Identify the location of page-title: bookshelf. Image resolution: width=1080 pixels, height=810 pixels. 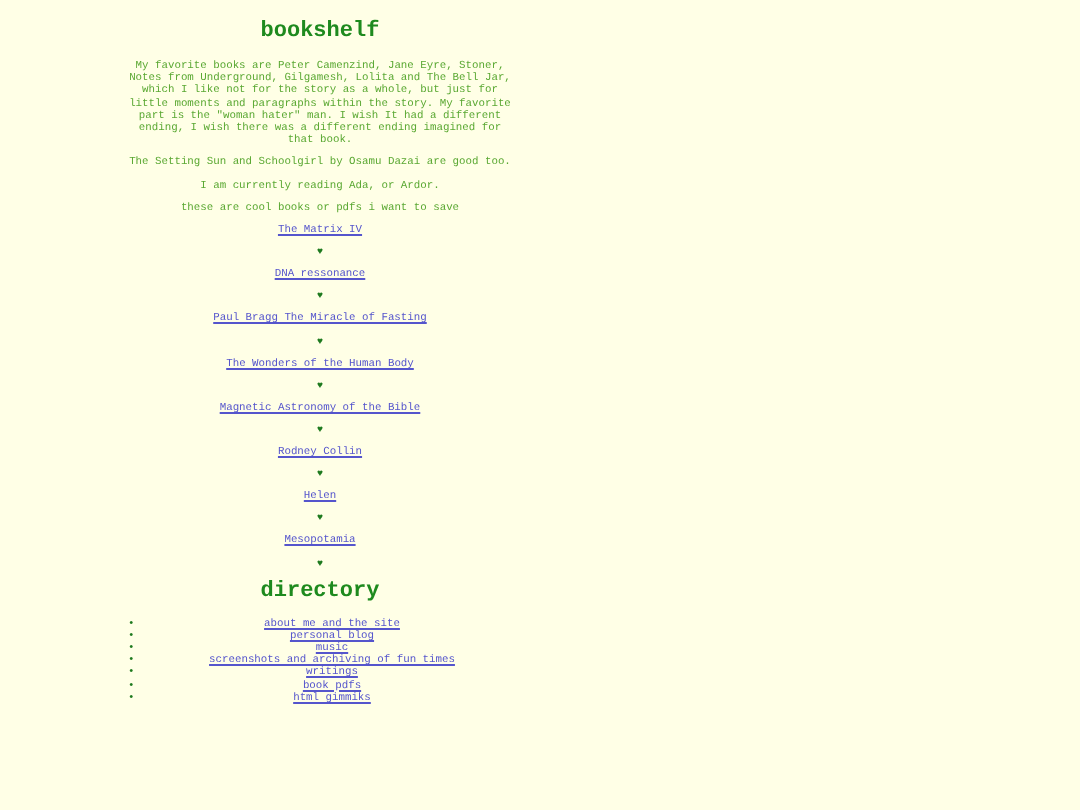
(320, 33).